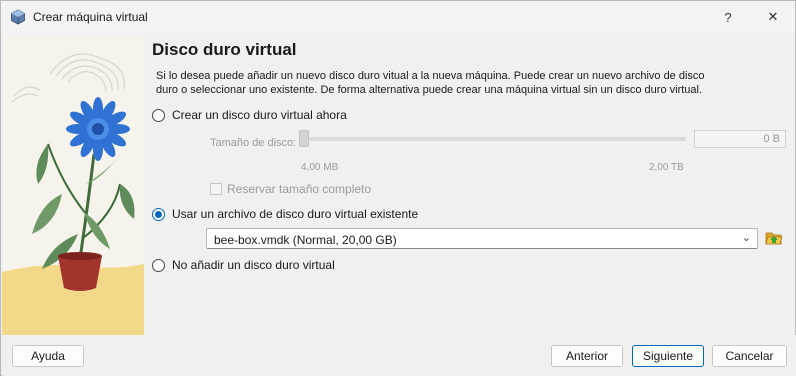 The image size is (796, 376). Describe the element at coordinates (666, 167) in the screenshot. I see `disk-size-max-label: 2,00 TB` at that location.